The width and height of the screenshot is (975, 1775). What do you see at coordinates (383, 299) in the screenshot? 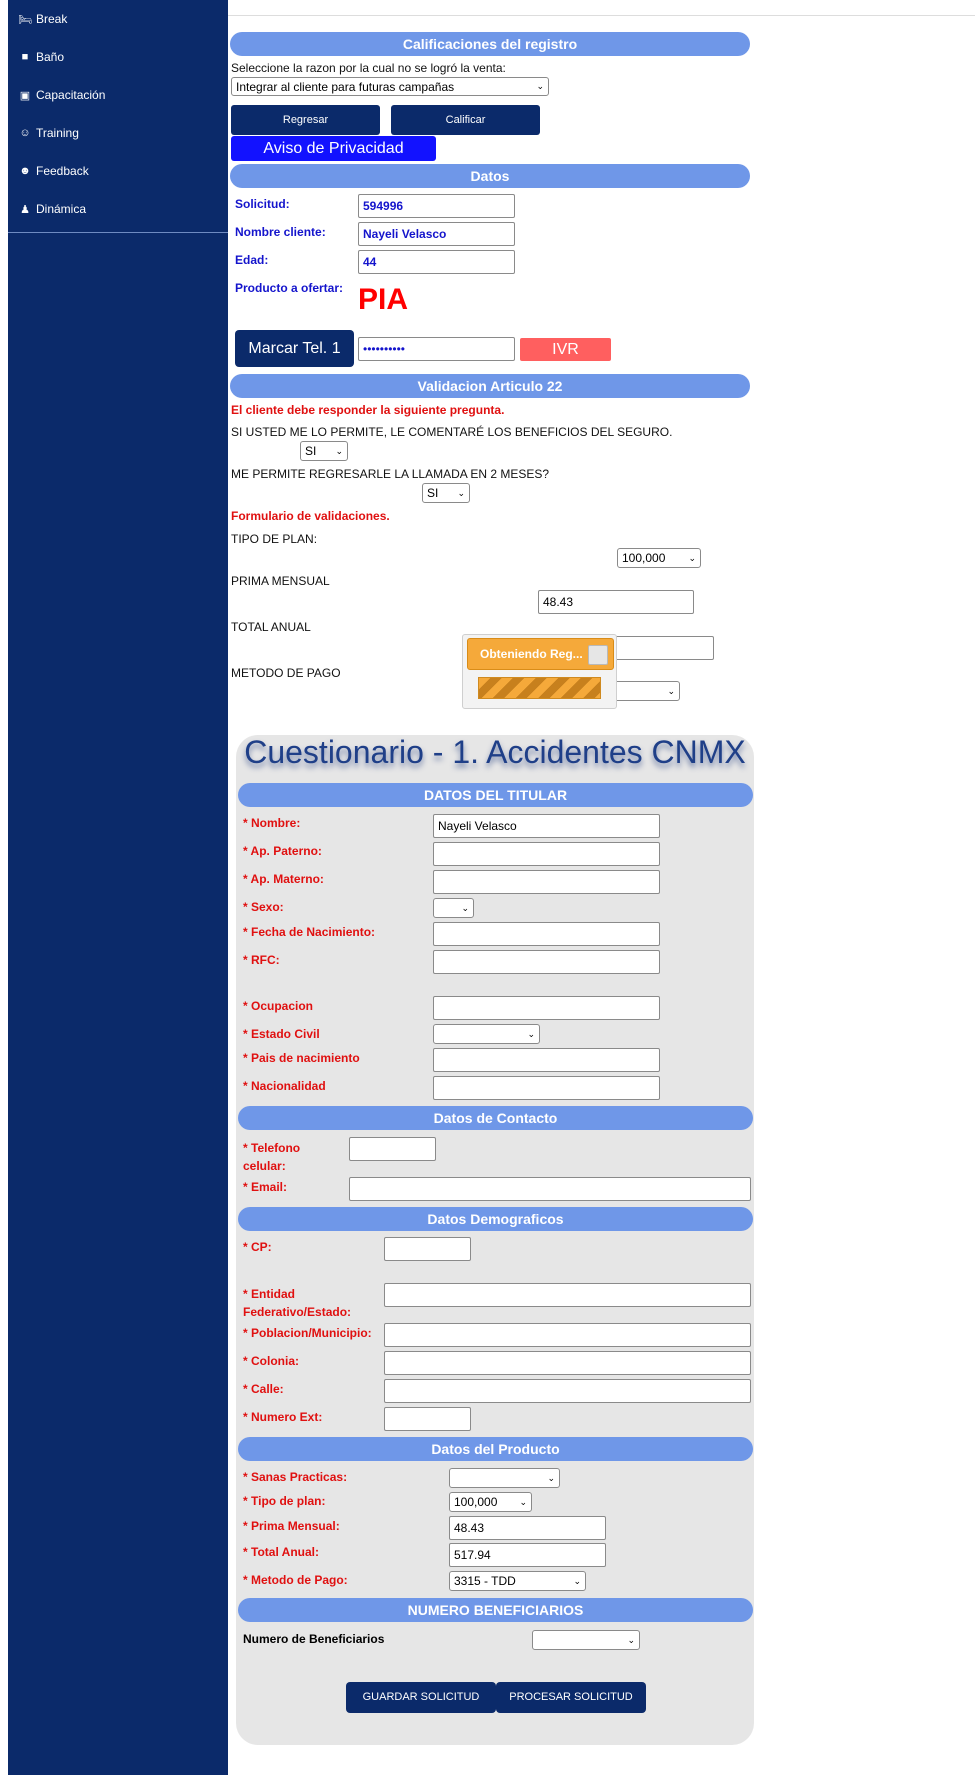
I see `producto-value: PIA` at bounding box center [383, 299].